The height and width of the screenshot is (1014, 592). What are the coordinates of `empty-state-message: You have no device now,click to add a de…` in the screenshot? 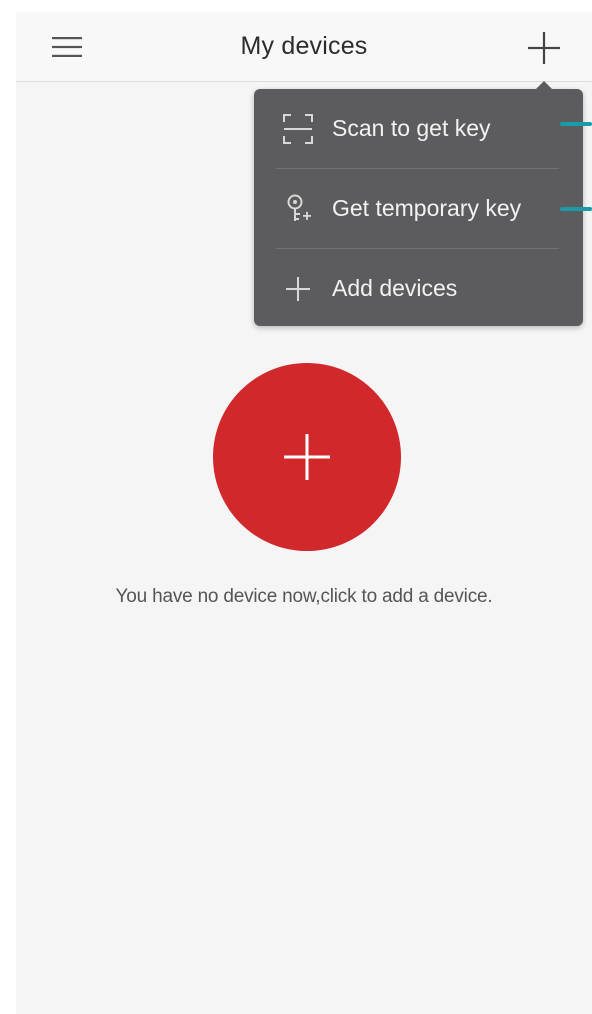 It's located at (304, 596).